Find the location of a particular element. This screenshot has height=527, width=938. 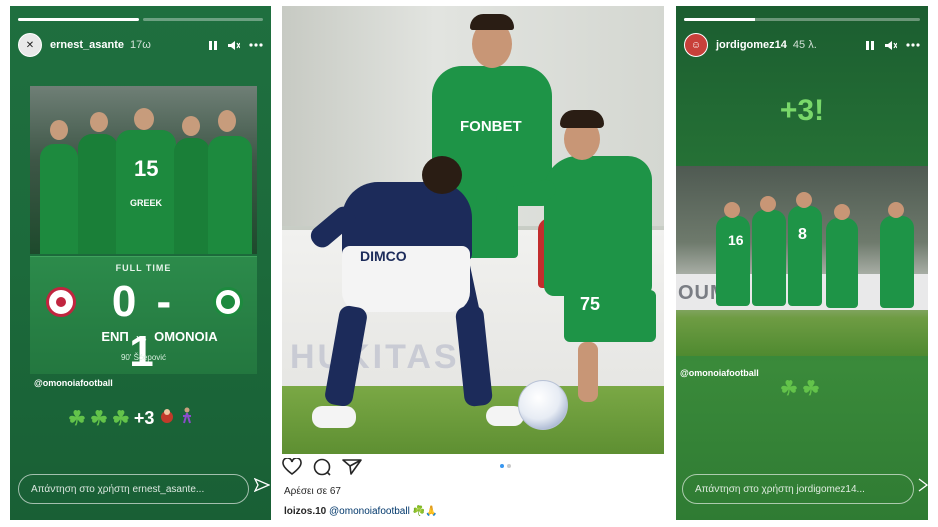

story-time: 17ω is located at coordinates (140, 45).